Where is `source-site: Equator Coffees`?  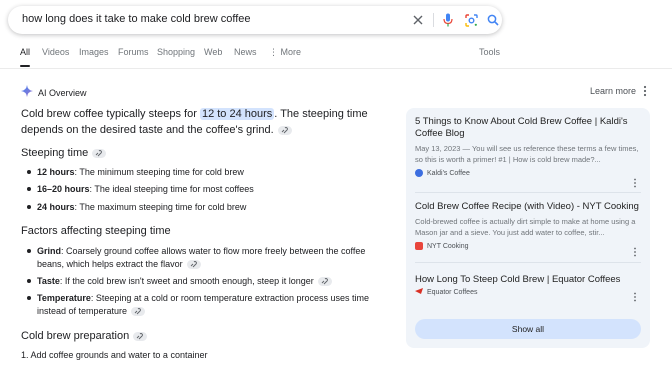 source-site: Equator Coffees is located at coordinates (528, 292).